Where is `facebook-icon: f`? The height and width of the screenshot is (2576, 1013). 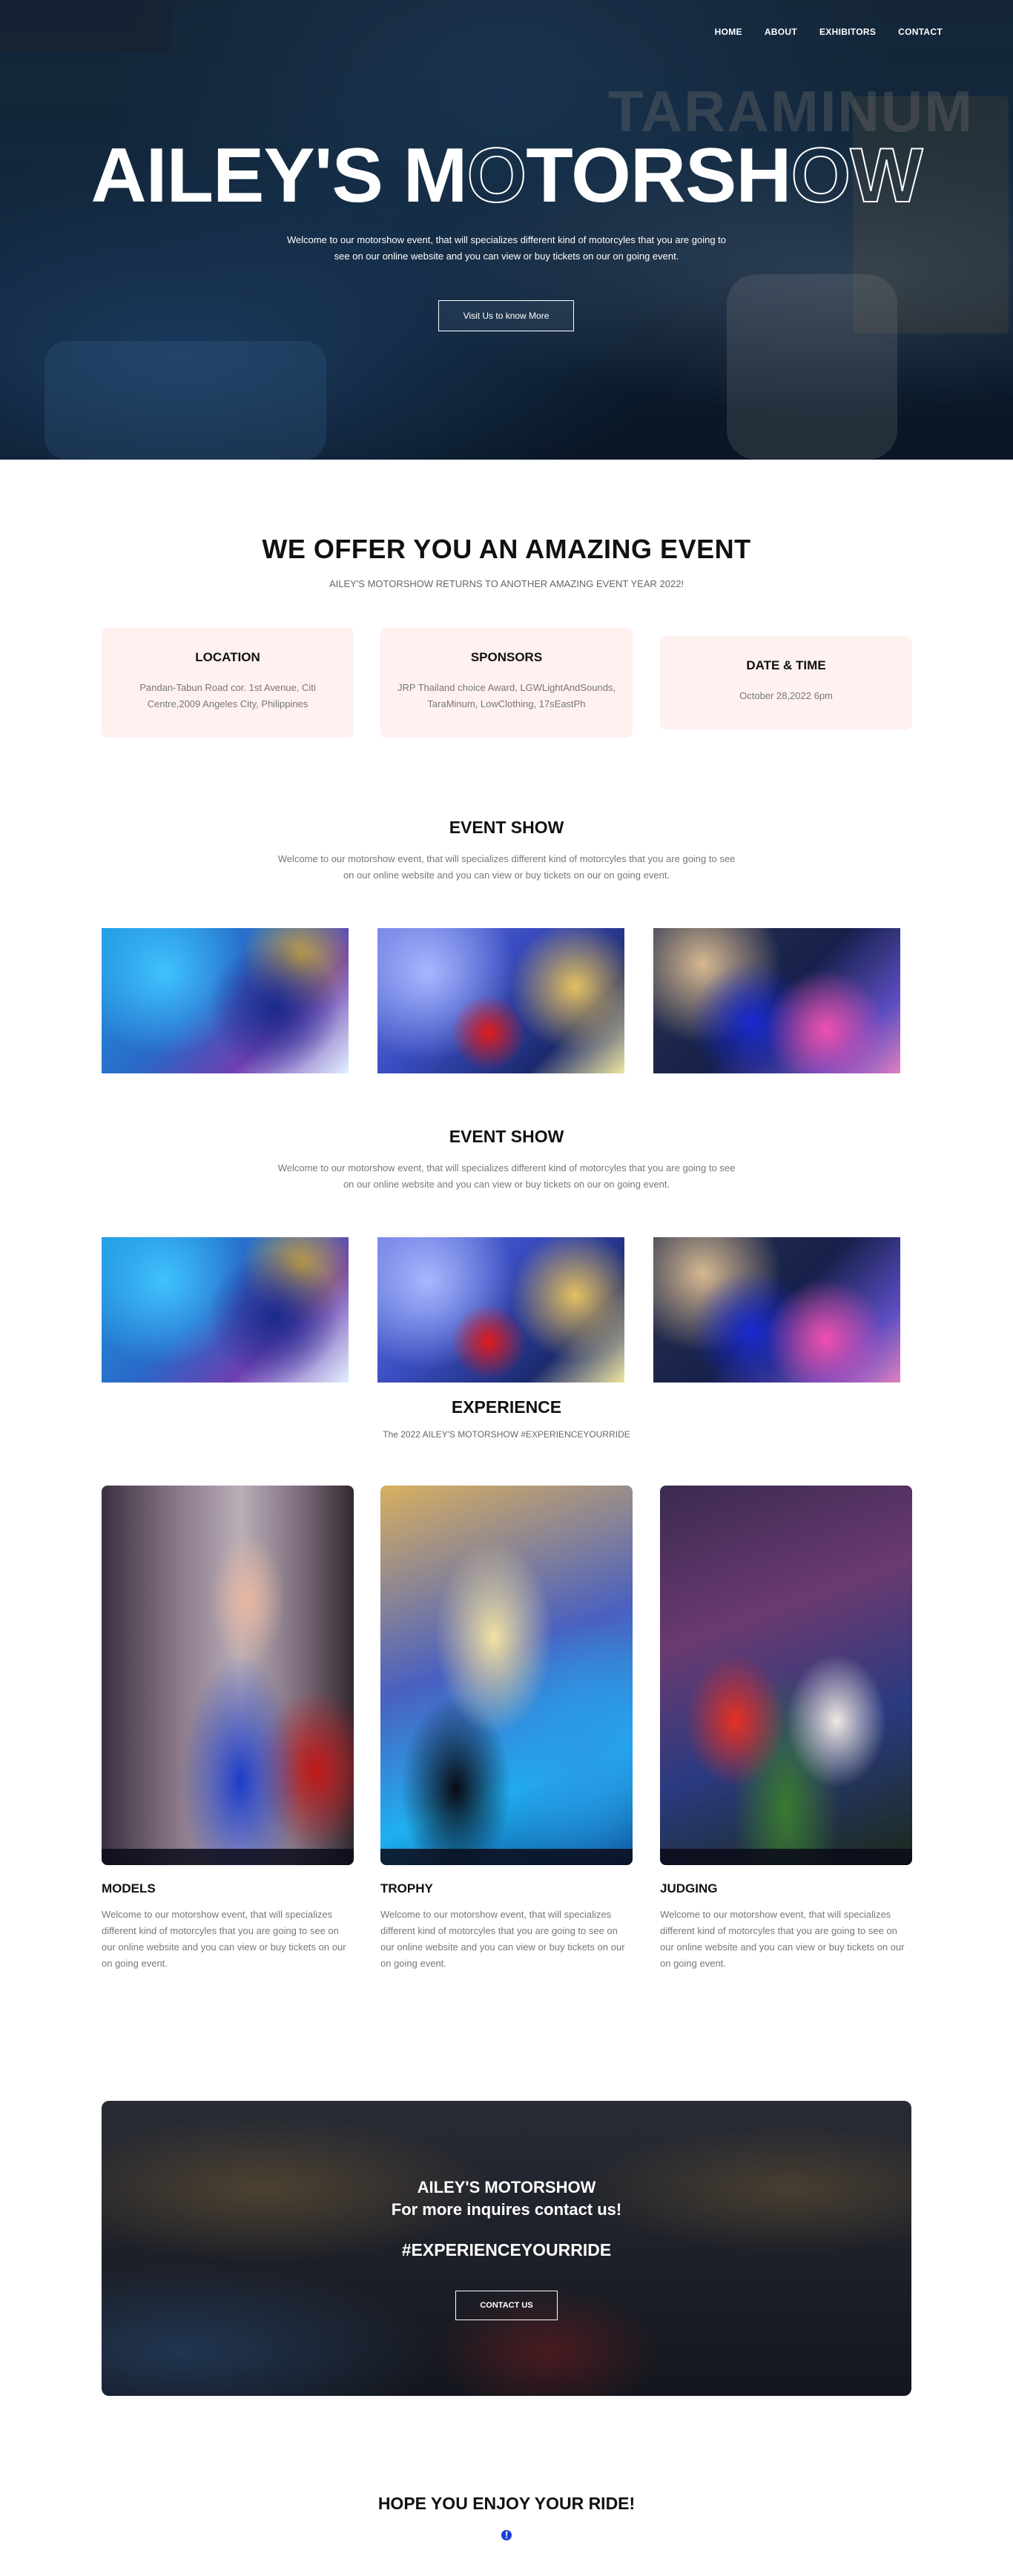
facebook-icon: f is located at coordinates (506, 2535).